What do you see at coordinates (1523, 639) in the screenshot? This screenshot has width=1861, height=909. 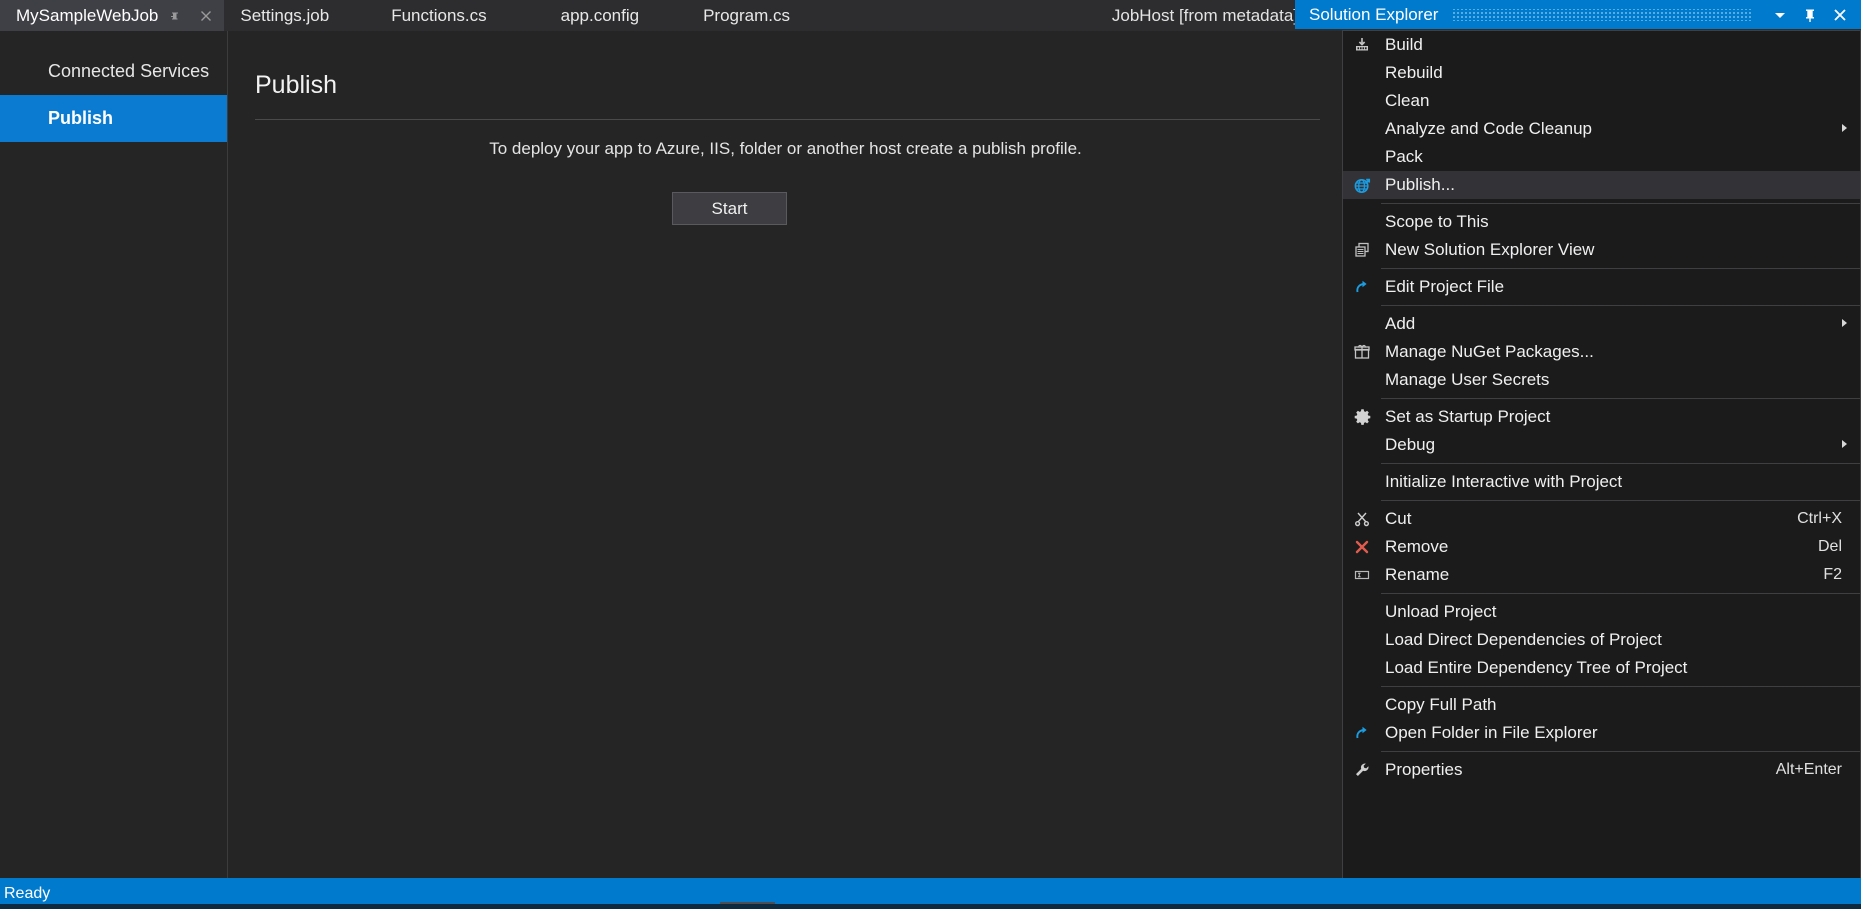 I see `menu-item-label: Load Direct Dependencies of Project` at bounding box center [1523, 639].